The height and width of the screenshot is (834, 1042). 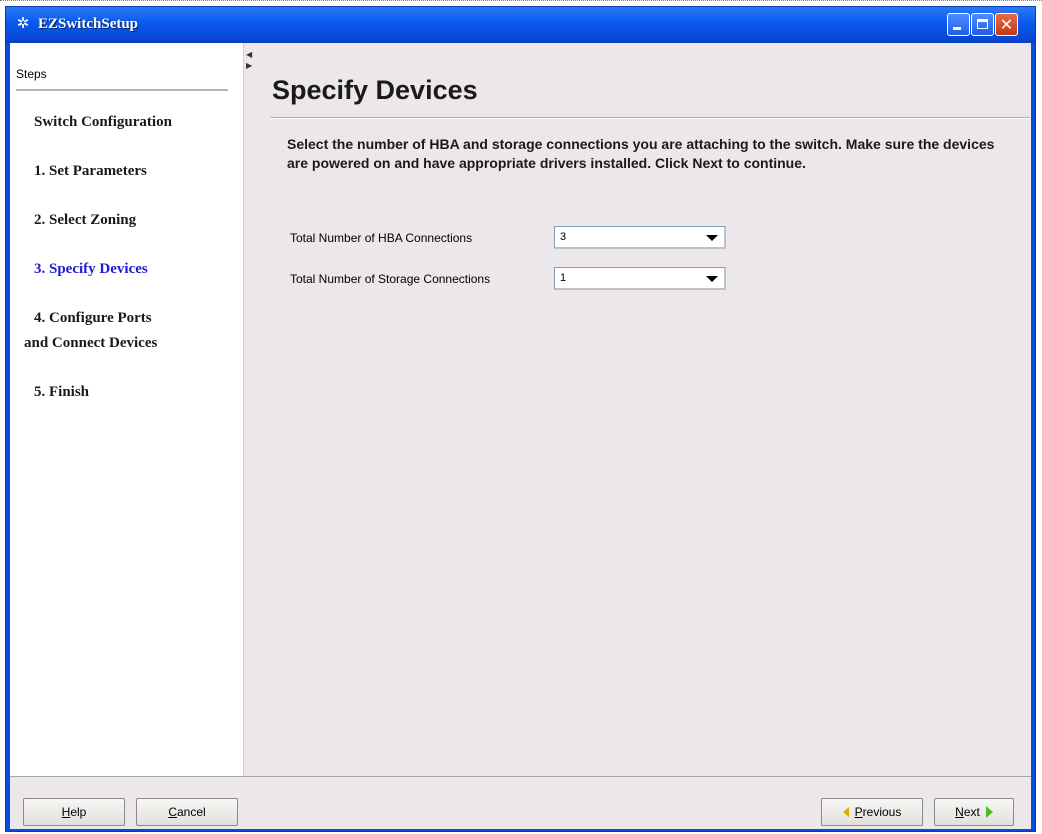 I want to click on step-configure-ports: 4. Configure Ports, so click(x=93, y=318).